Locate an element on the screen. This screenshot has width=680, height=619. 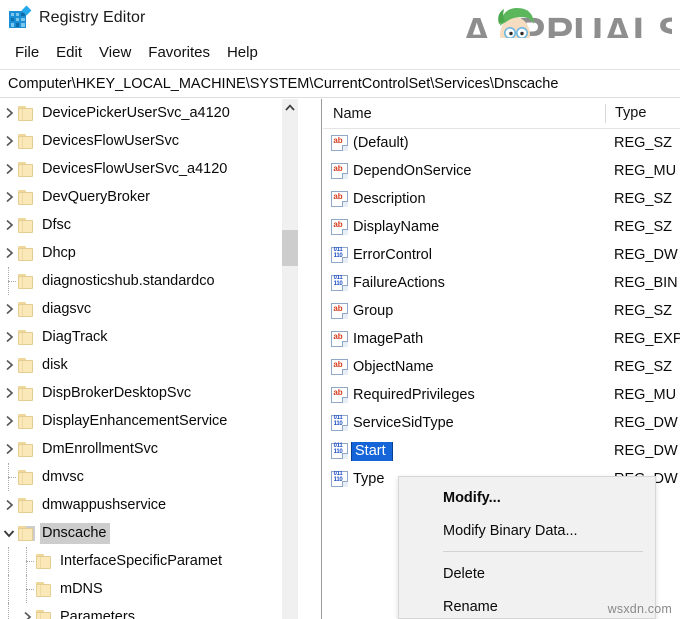
tree-scroll-thumb is located at coordinates (290, 248).